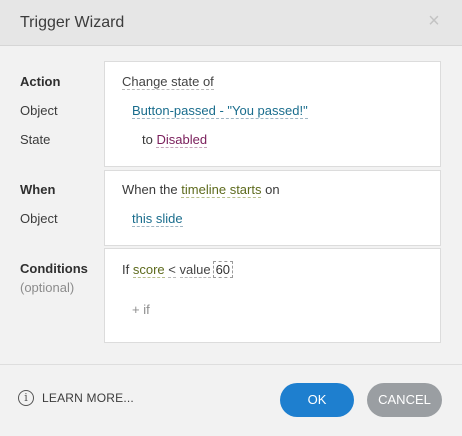 This screenshot has height=436, width=462. I want to click on action-object-row: Button-passed - "You passed!", so click(220, 111).